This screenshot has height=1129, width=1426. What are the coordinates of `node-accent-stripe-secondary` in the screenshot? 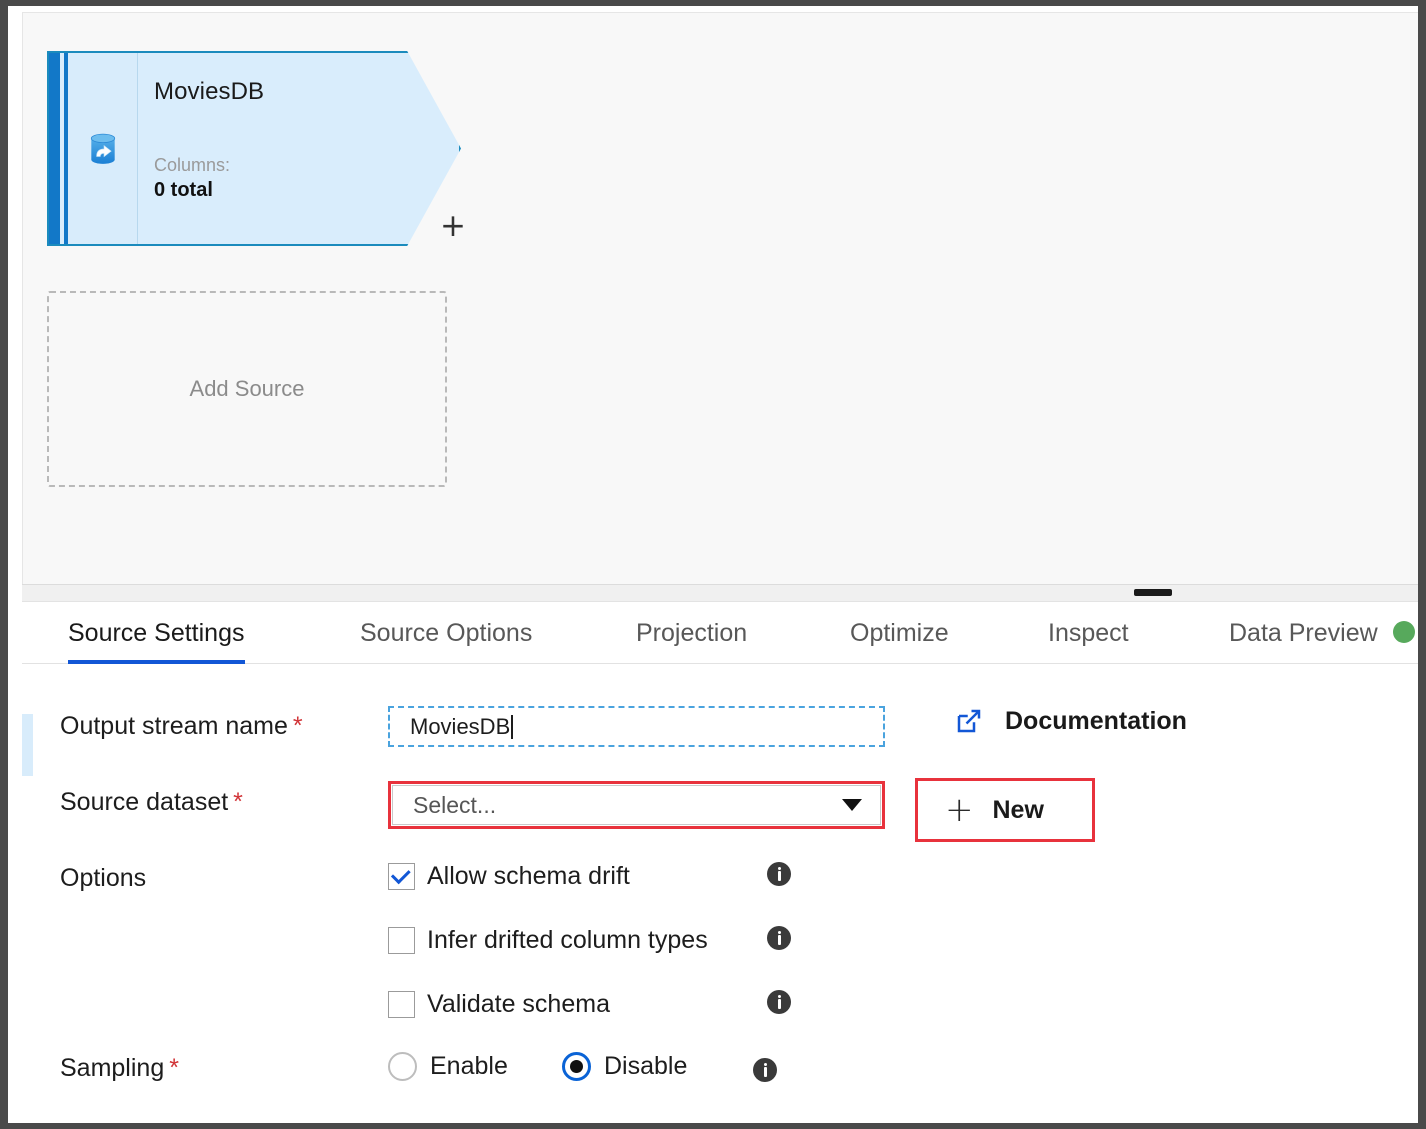 It's located at (66, 148).